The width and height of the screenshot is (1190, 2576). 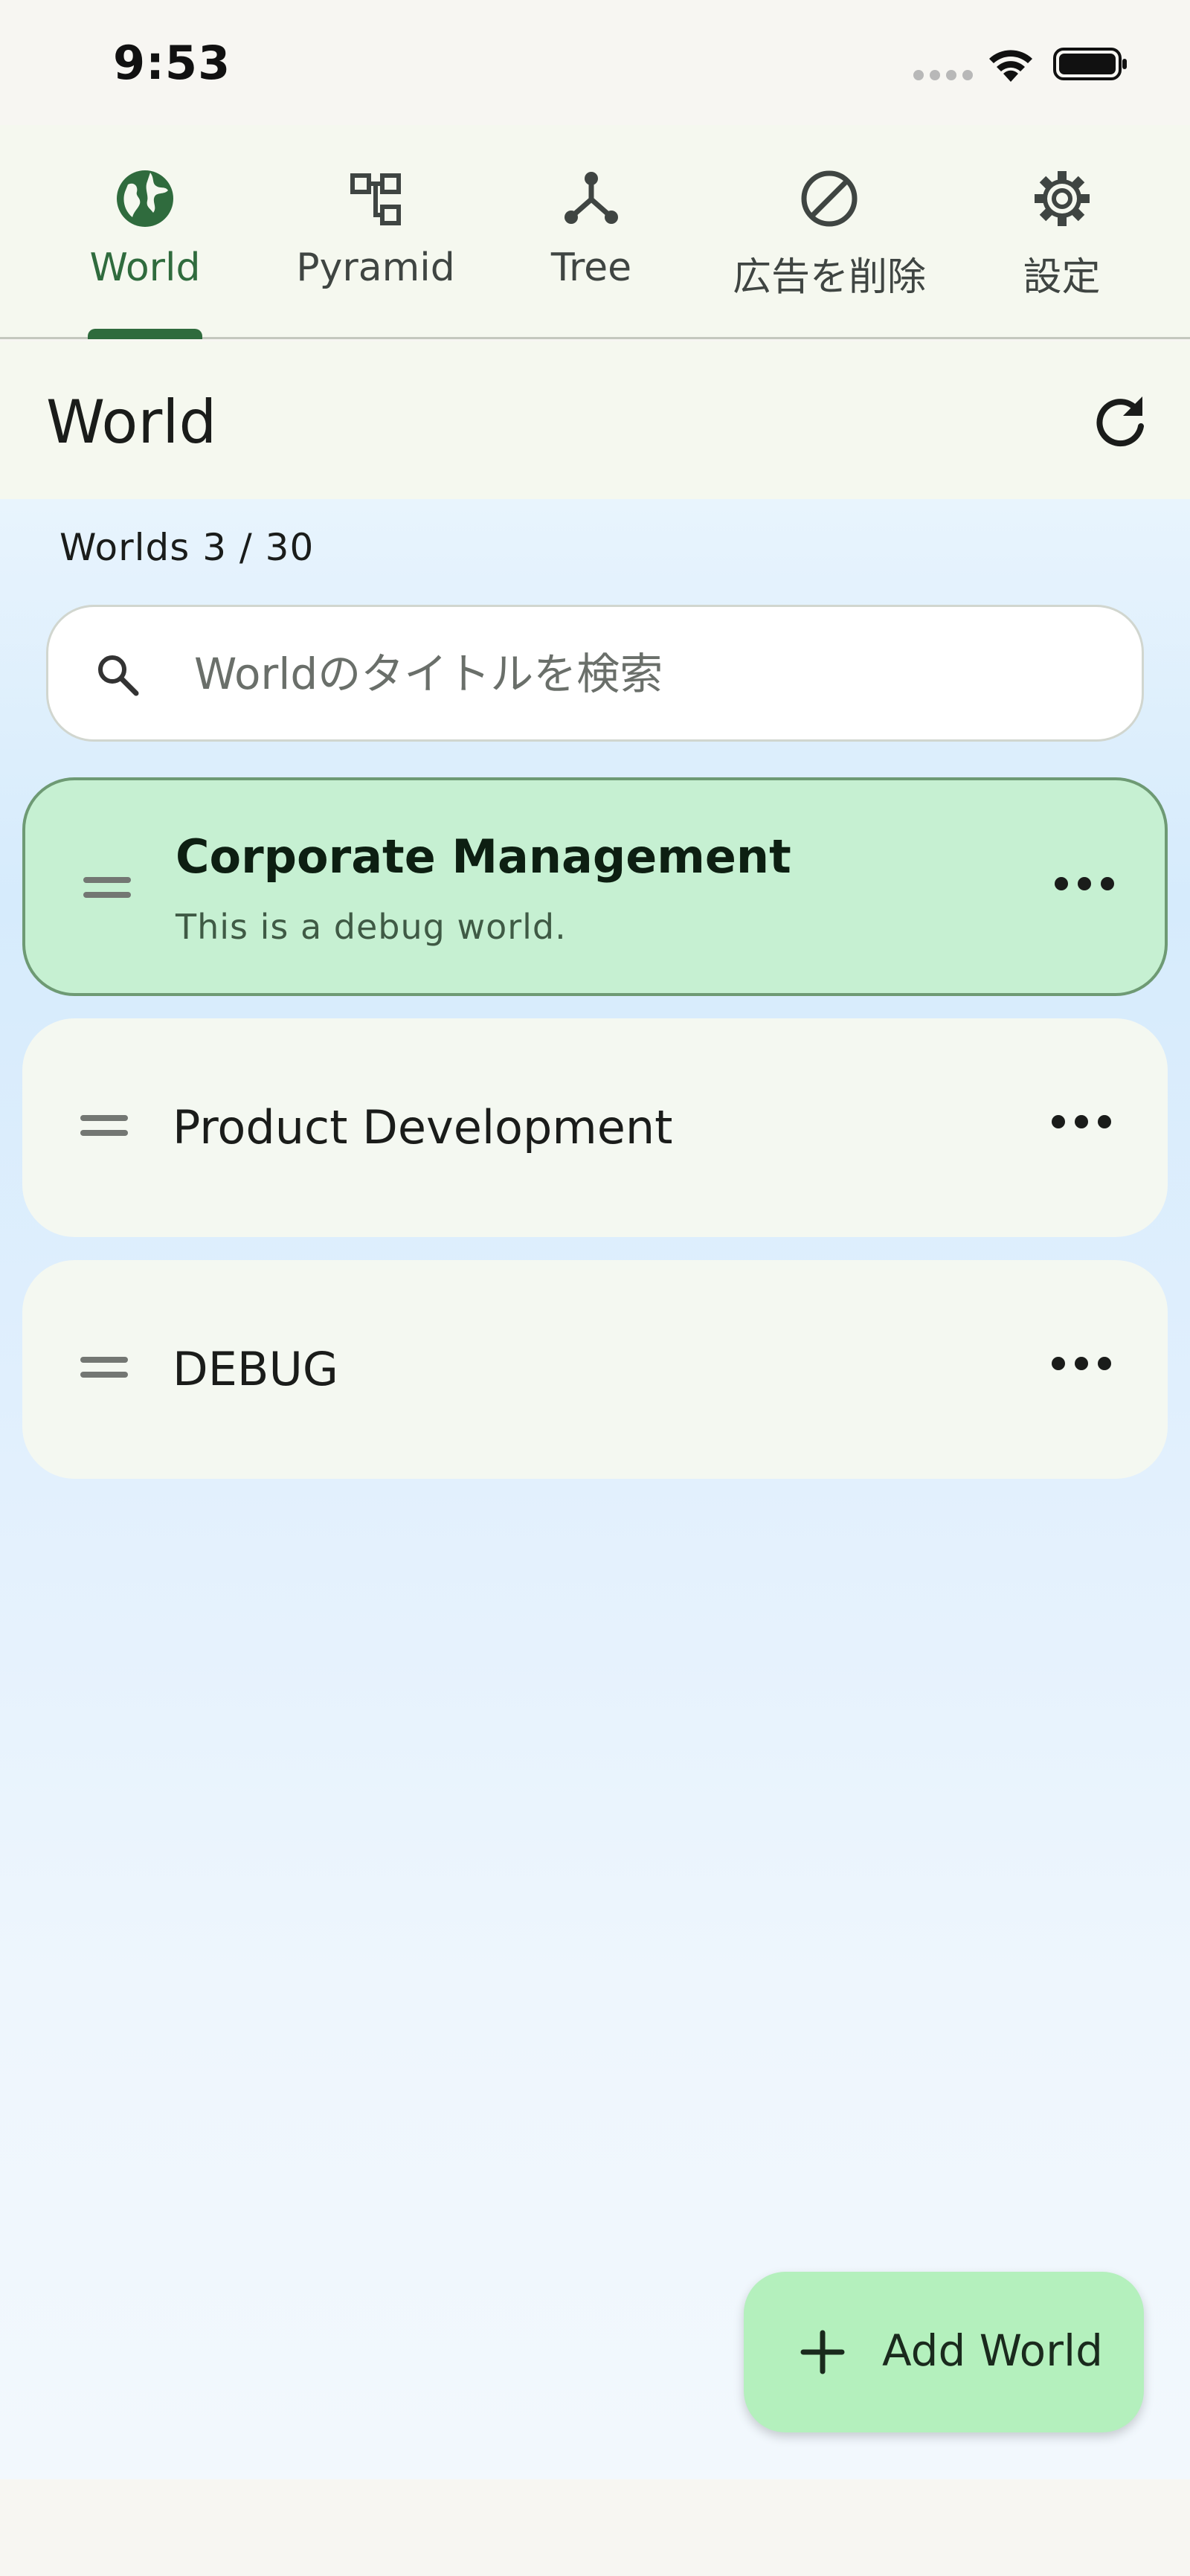 I want to click on tab-label: Pyramid, so click(x=376, y=267).